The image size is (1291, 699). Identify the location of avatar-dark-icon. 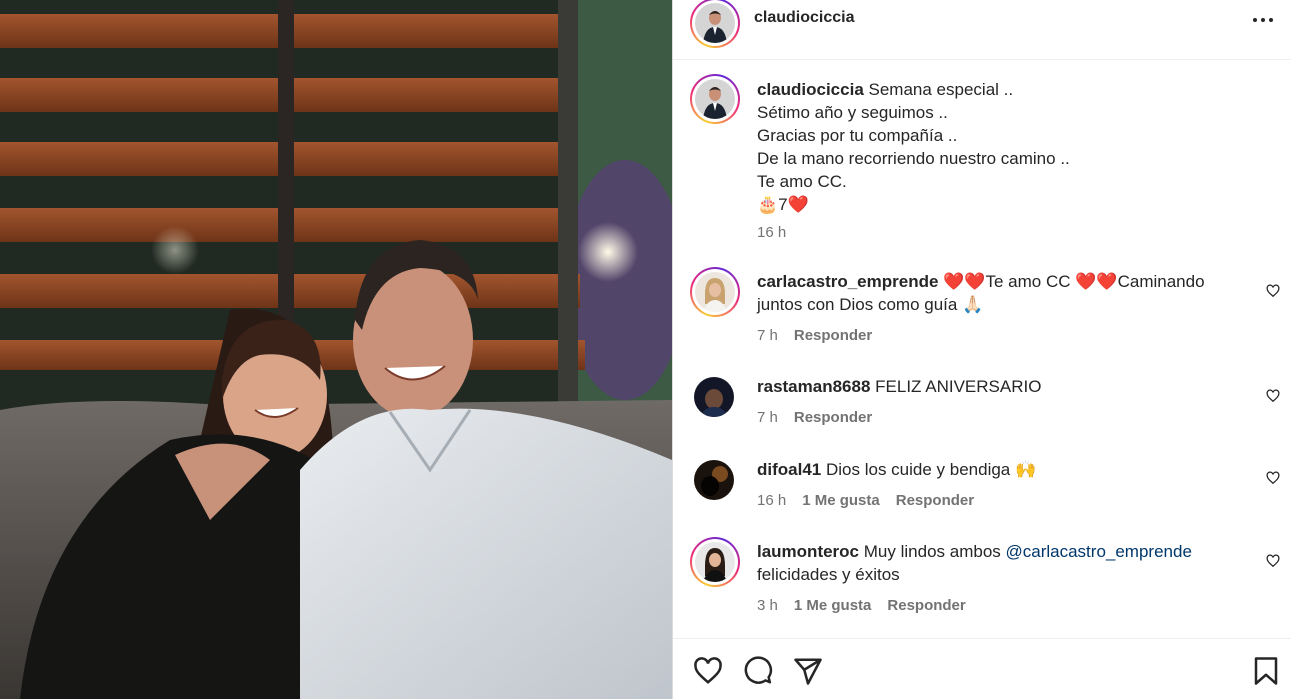
(714, 397).